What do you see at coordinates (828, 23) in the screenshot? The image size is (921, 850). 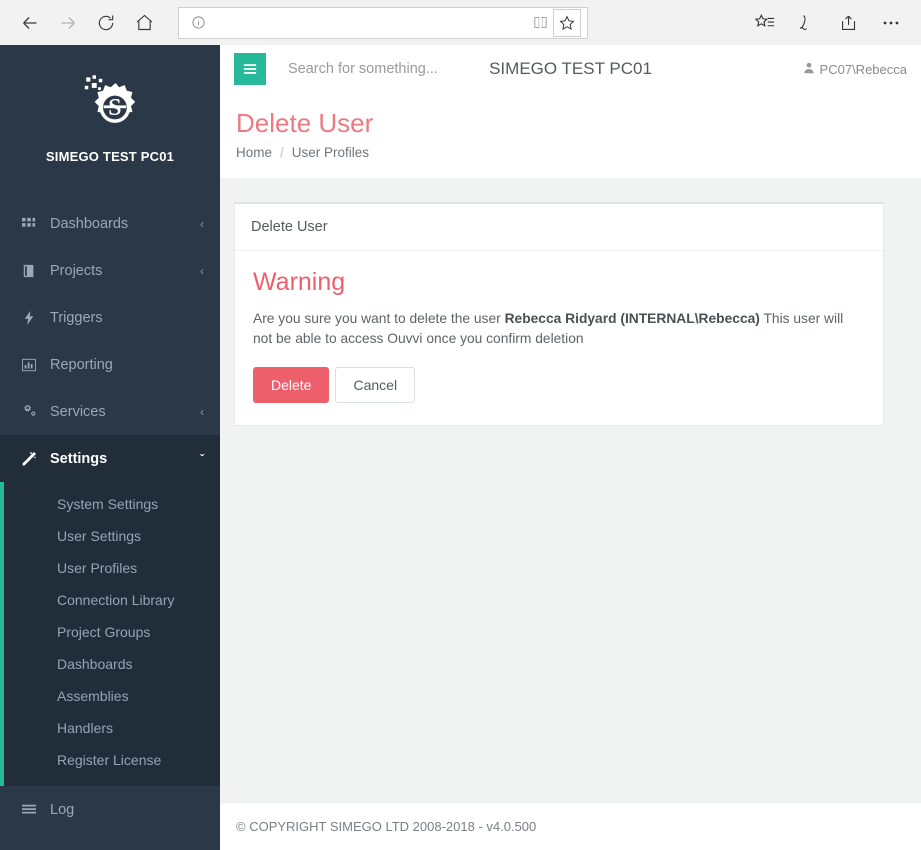 I see `browser-actions` at bounding box center [828, 23].